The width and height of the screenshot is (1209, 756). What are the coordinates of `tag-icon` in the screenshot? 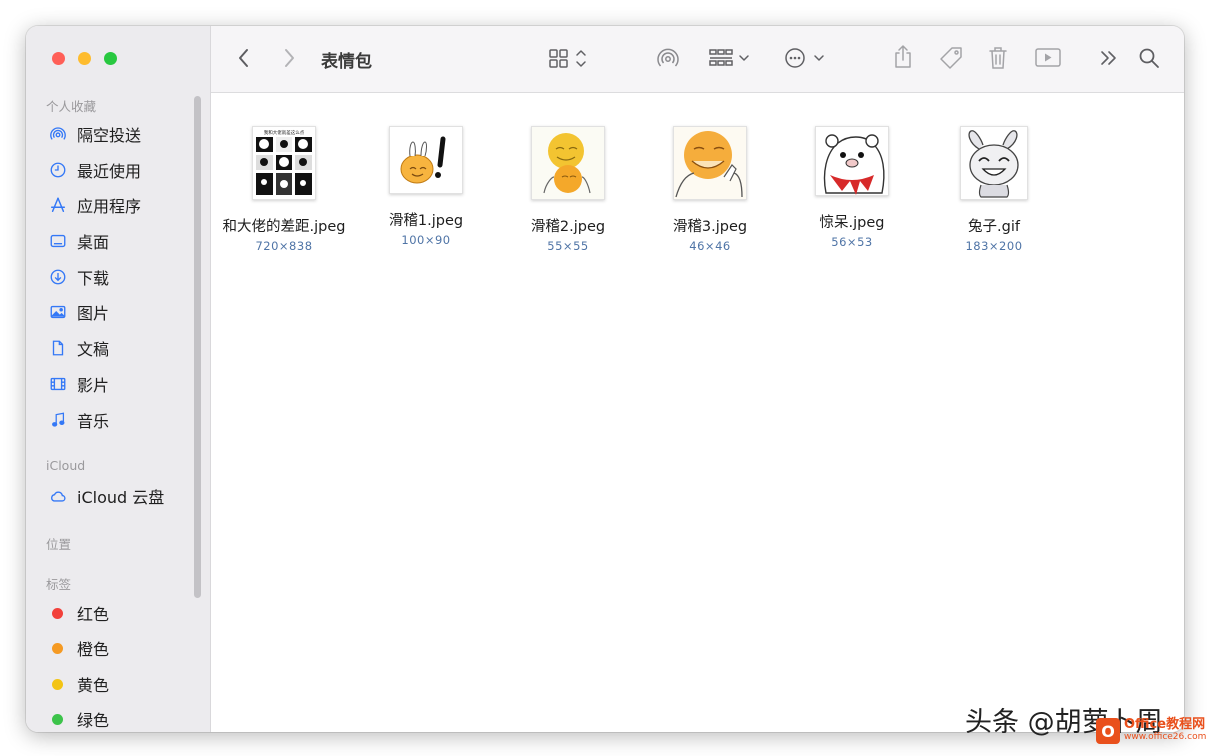 It's located at (951, 58).